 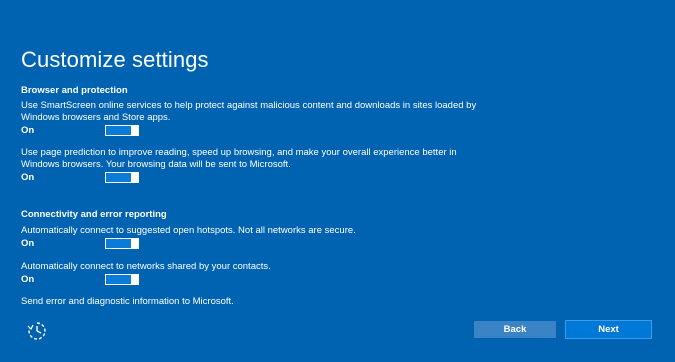 I want to click on smartscreen-toggle-state: On, so click(x=28, y=130).